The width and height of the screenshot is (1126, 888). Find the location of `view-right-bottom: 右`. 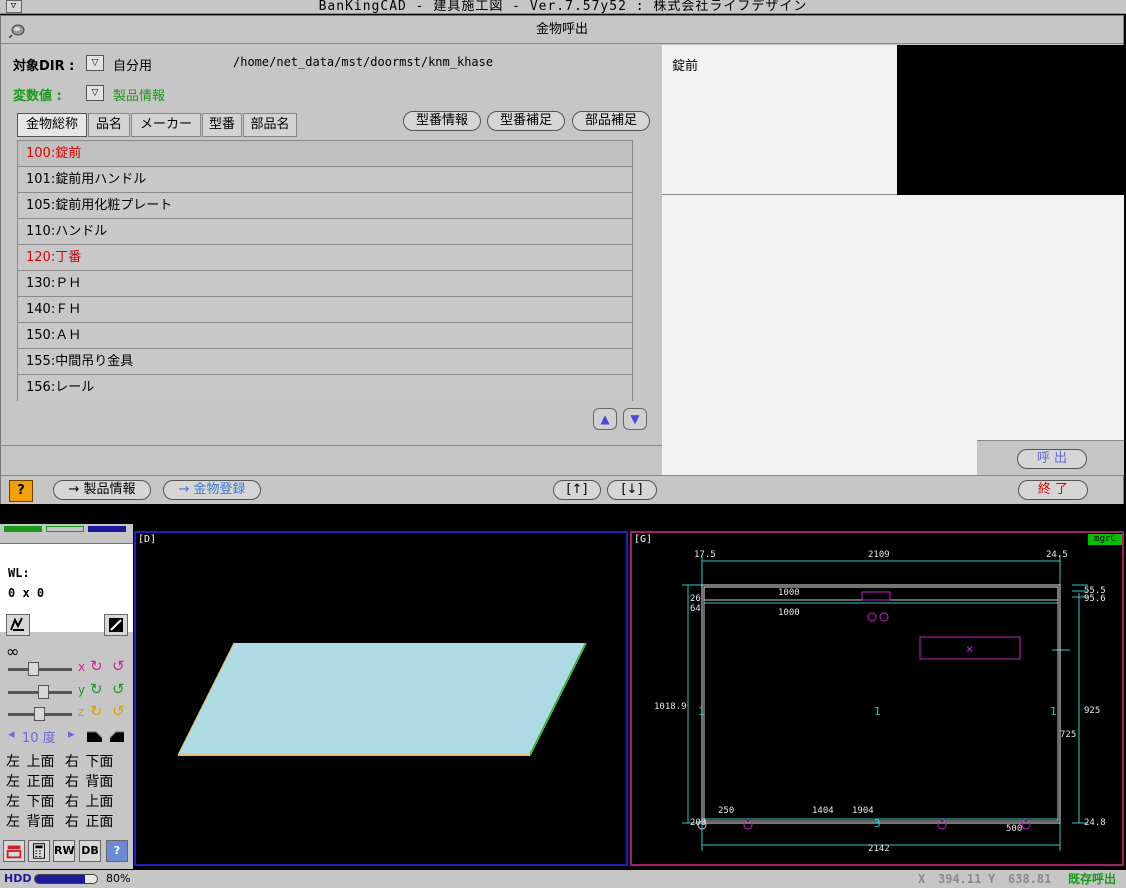

view-right-bottom: 右 is located at coordinates (72, 802).